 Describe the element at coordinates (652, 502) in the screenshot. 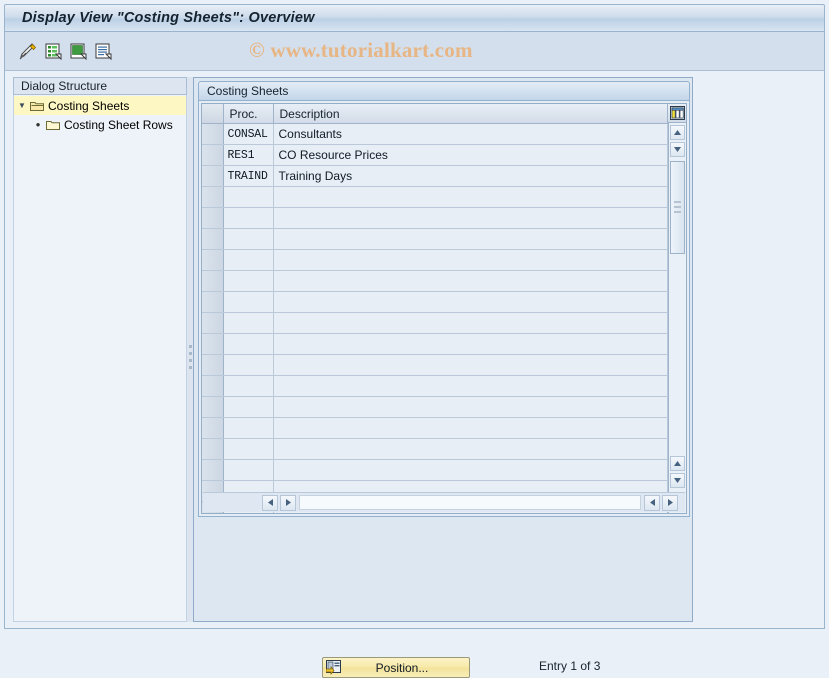

I see `scroll-left-end-icon` at that location.